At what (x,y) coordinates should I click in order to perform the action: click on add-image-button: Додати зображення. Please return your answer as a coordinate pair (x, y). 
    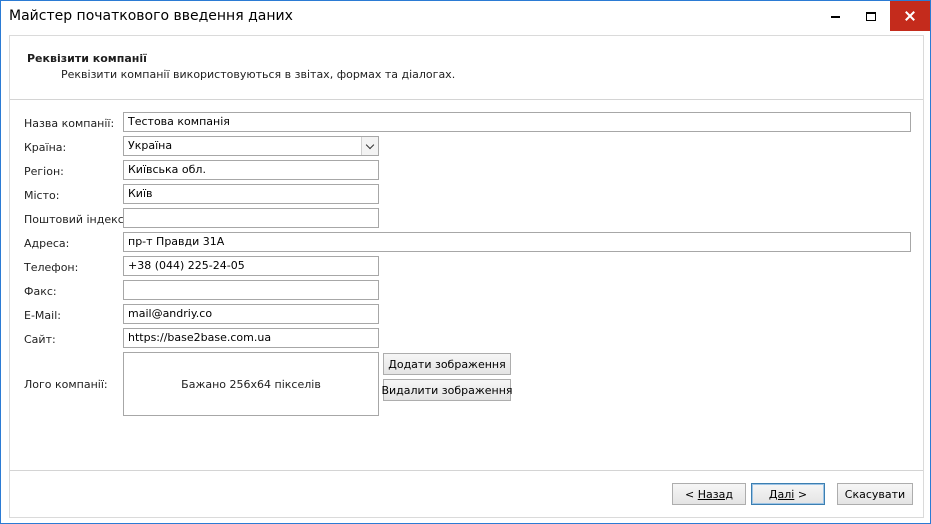
    Looking at the image, I should click on (447, 364).